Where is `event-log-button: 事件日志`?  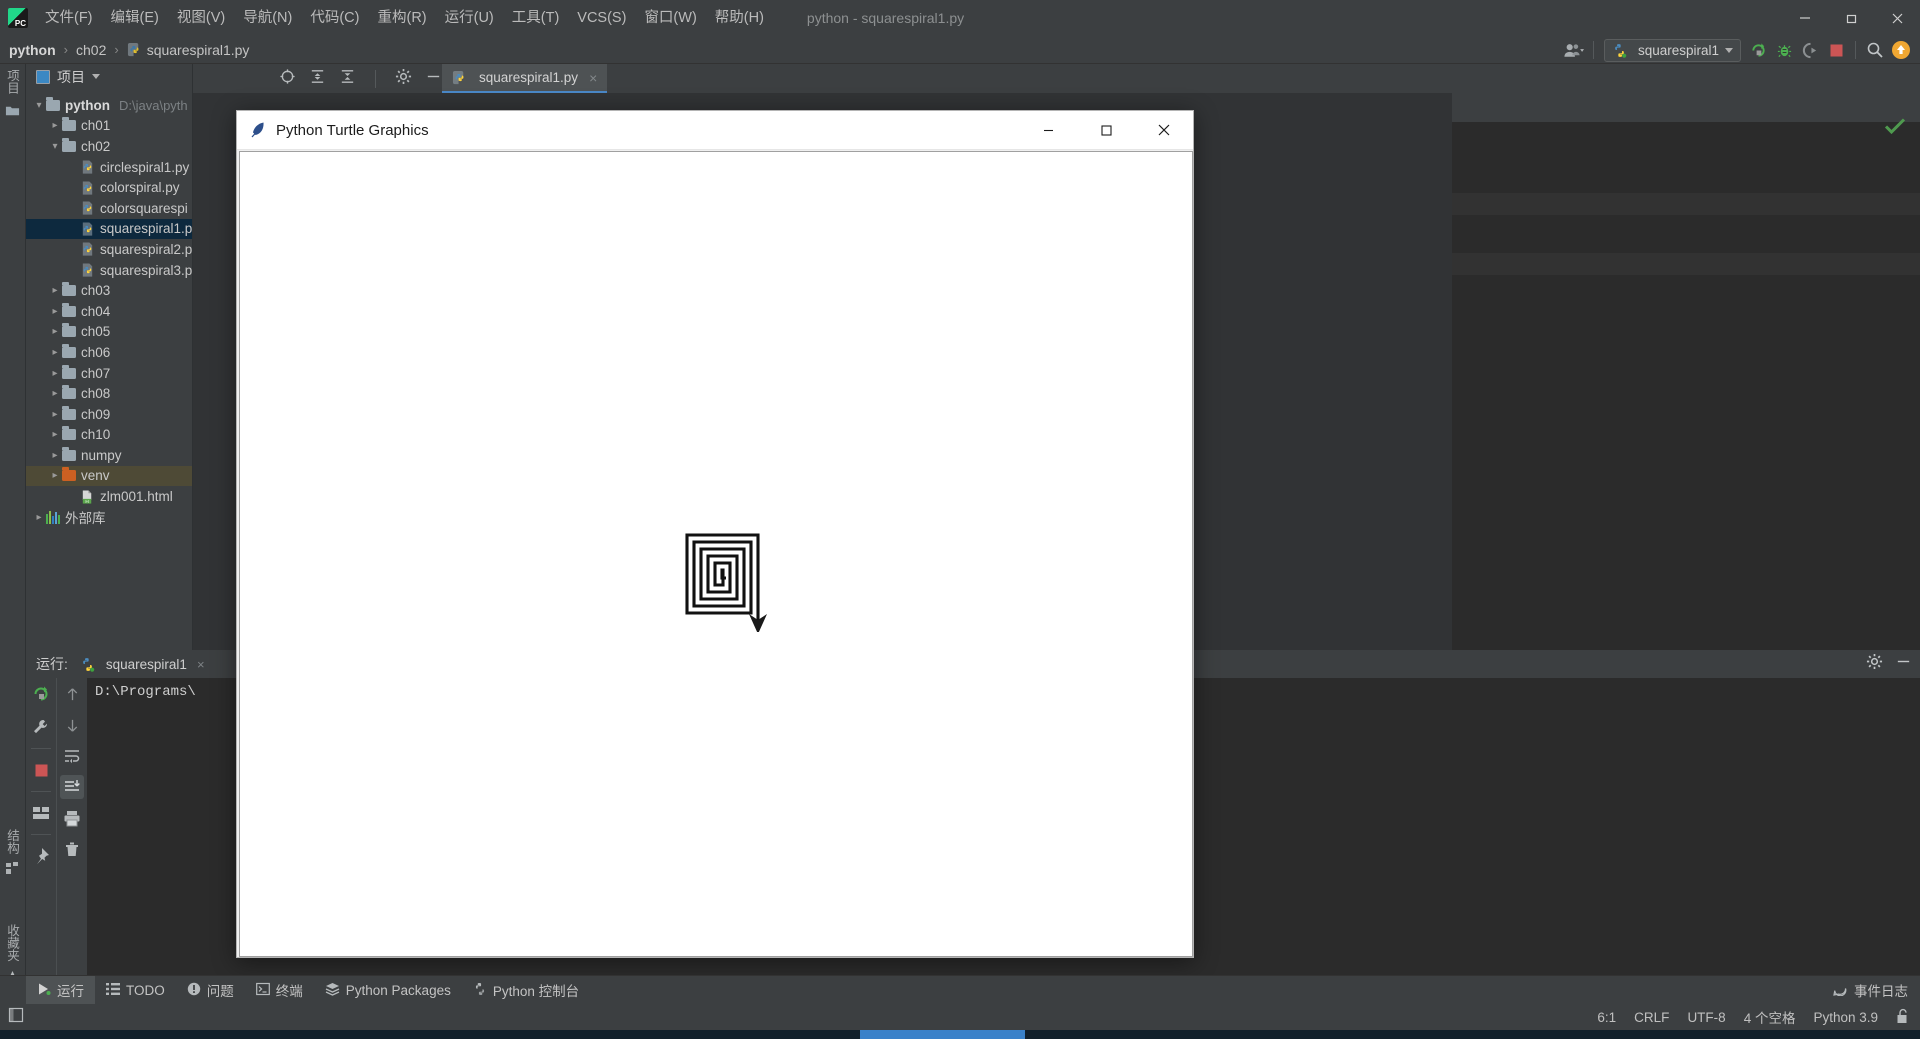 event-log-button: 事件日志 is located at coordinates (1870, 990).